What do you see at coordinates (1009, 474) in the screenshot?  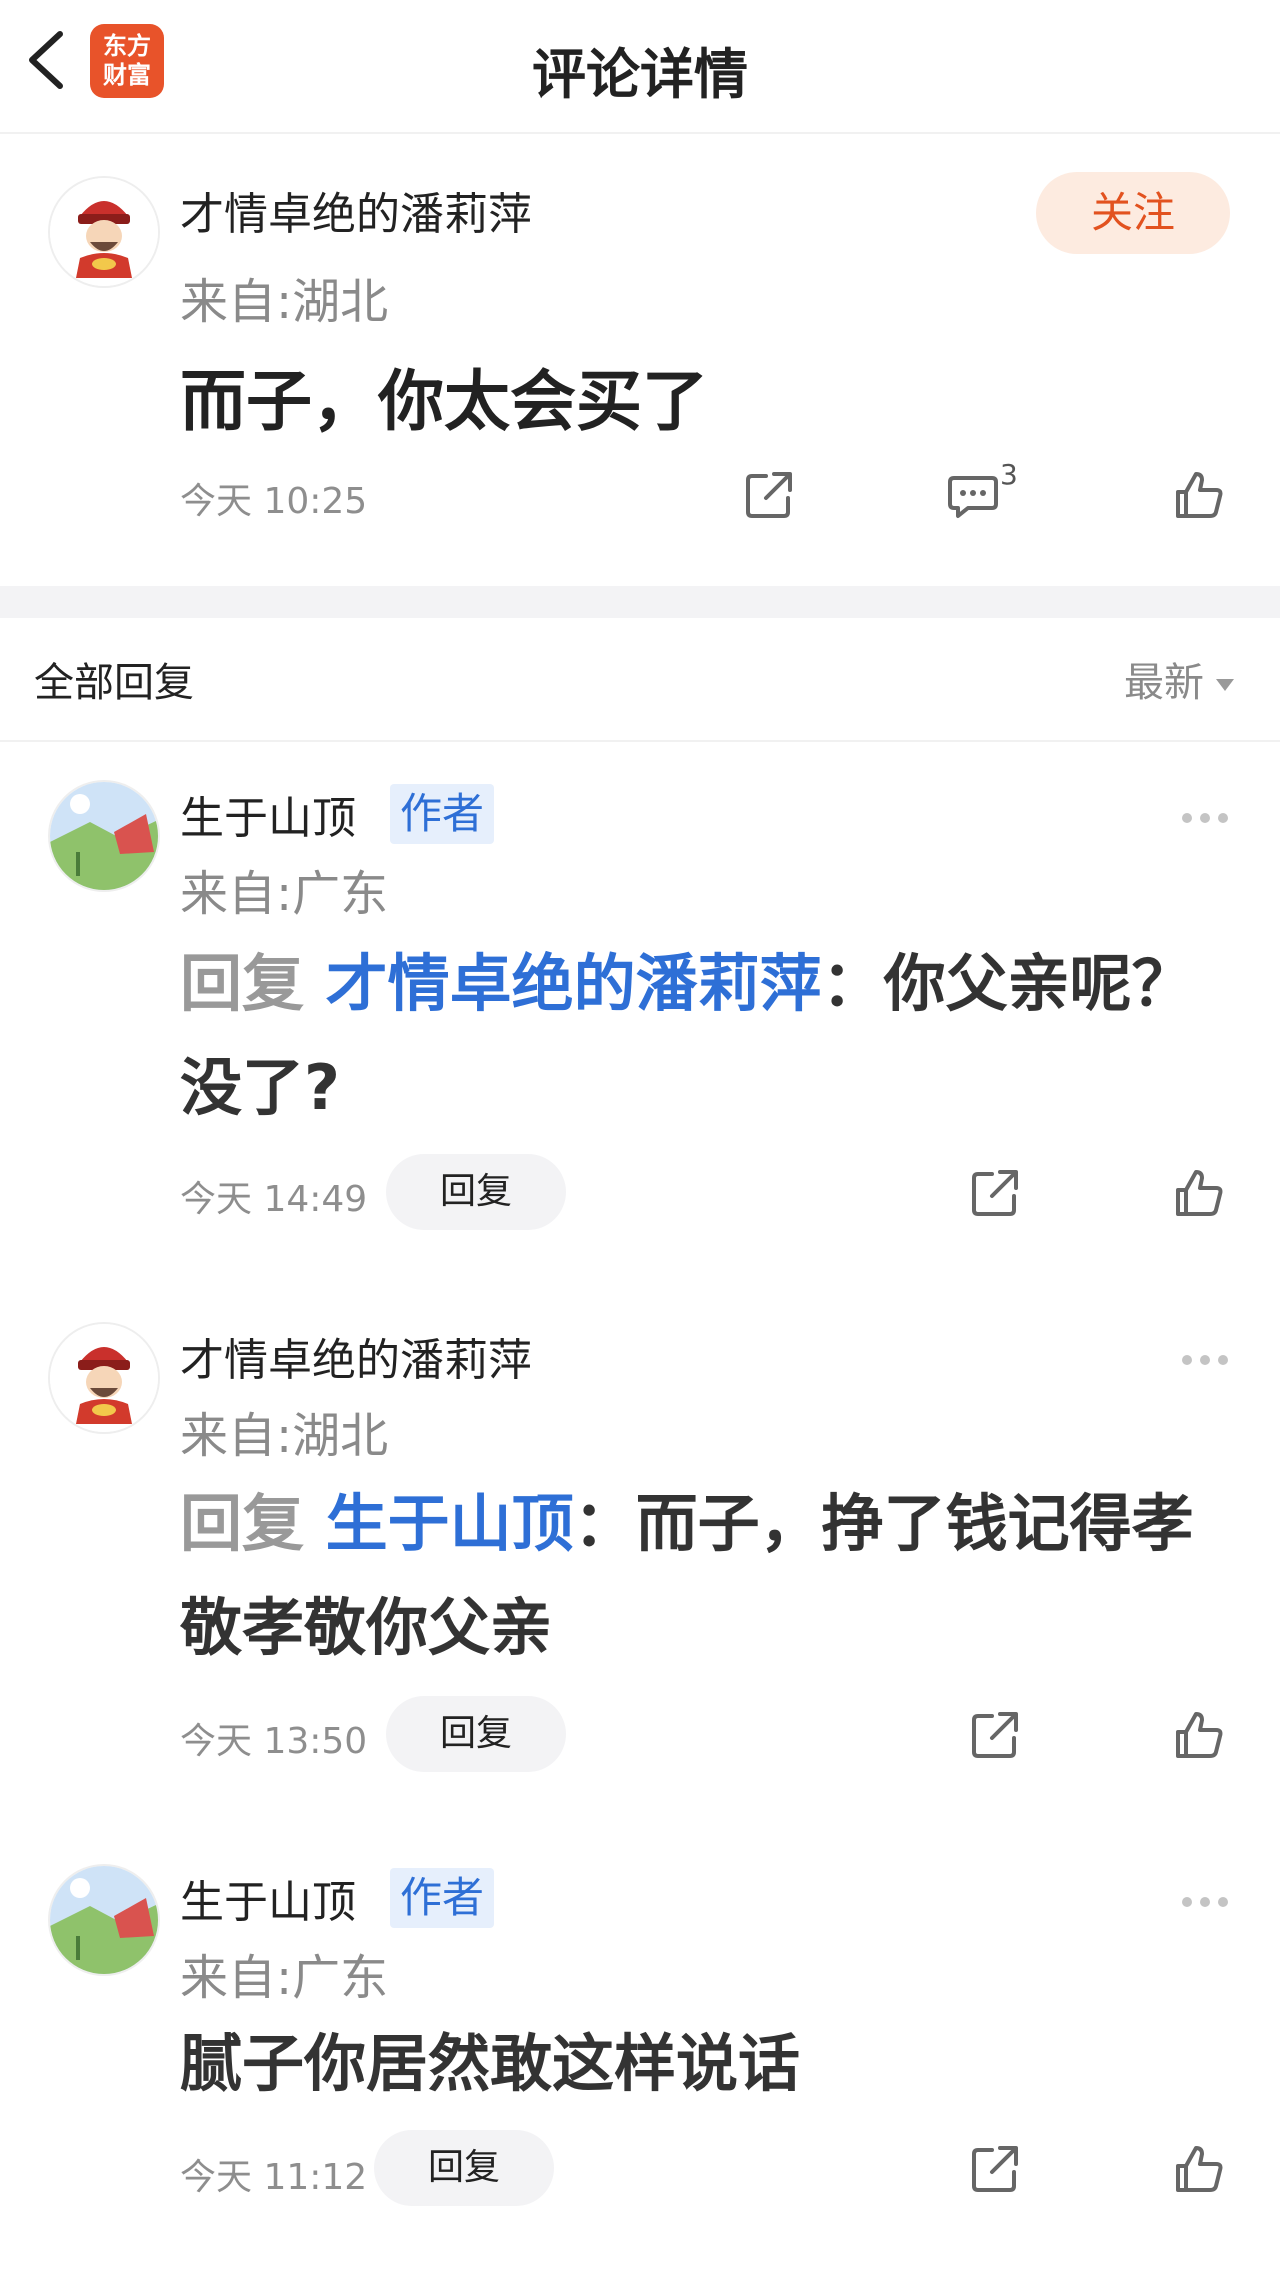 I see `reply-count-badge: 3` at bounding box center [1009, 474].